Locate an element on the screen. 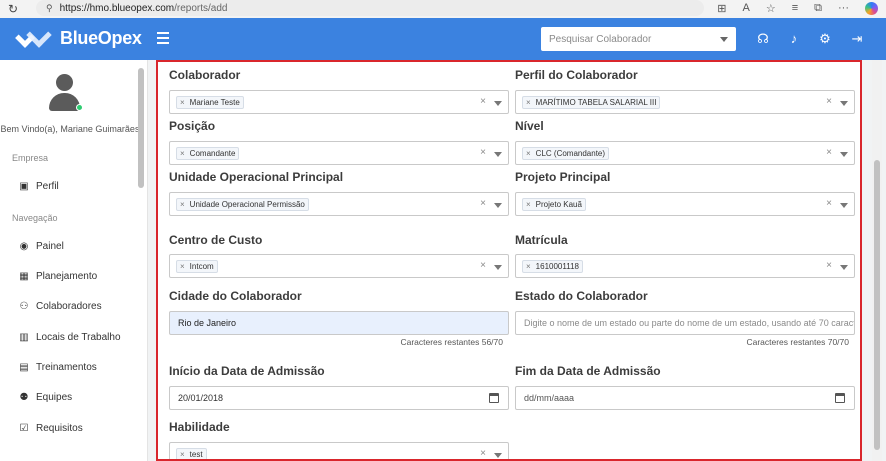  logout-icon: ⇥ is located at coordinates (857, 39).